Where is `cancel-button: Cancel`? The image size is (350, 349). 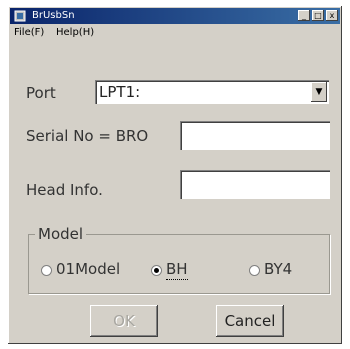 cancel-button: Cancel is located at coordinates (250, 321).